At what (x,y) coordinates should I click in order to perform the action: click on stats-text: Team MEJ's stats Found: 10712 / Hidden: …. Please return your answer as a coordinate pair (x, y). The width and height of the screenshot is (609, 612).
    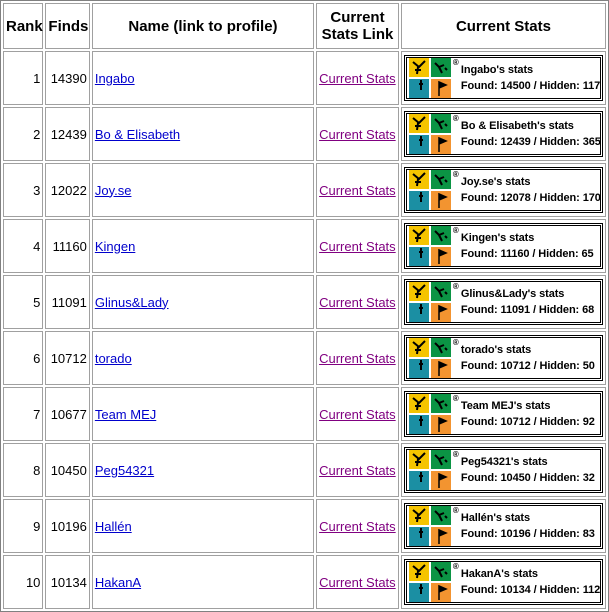
    Looking at the image, I should click on (528, 414).